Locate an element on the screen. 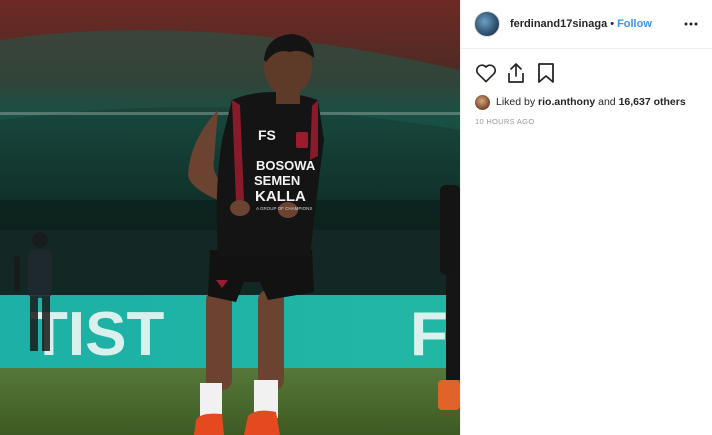 Image resolution: width=712 pixels, height=435 pixels. post-timestamp: 10 HOURS AGO is located at coordinates (586, 118).